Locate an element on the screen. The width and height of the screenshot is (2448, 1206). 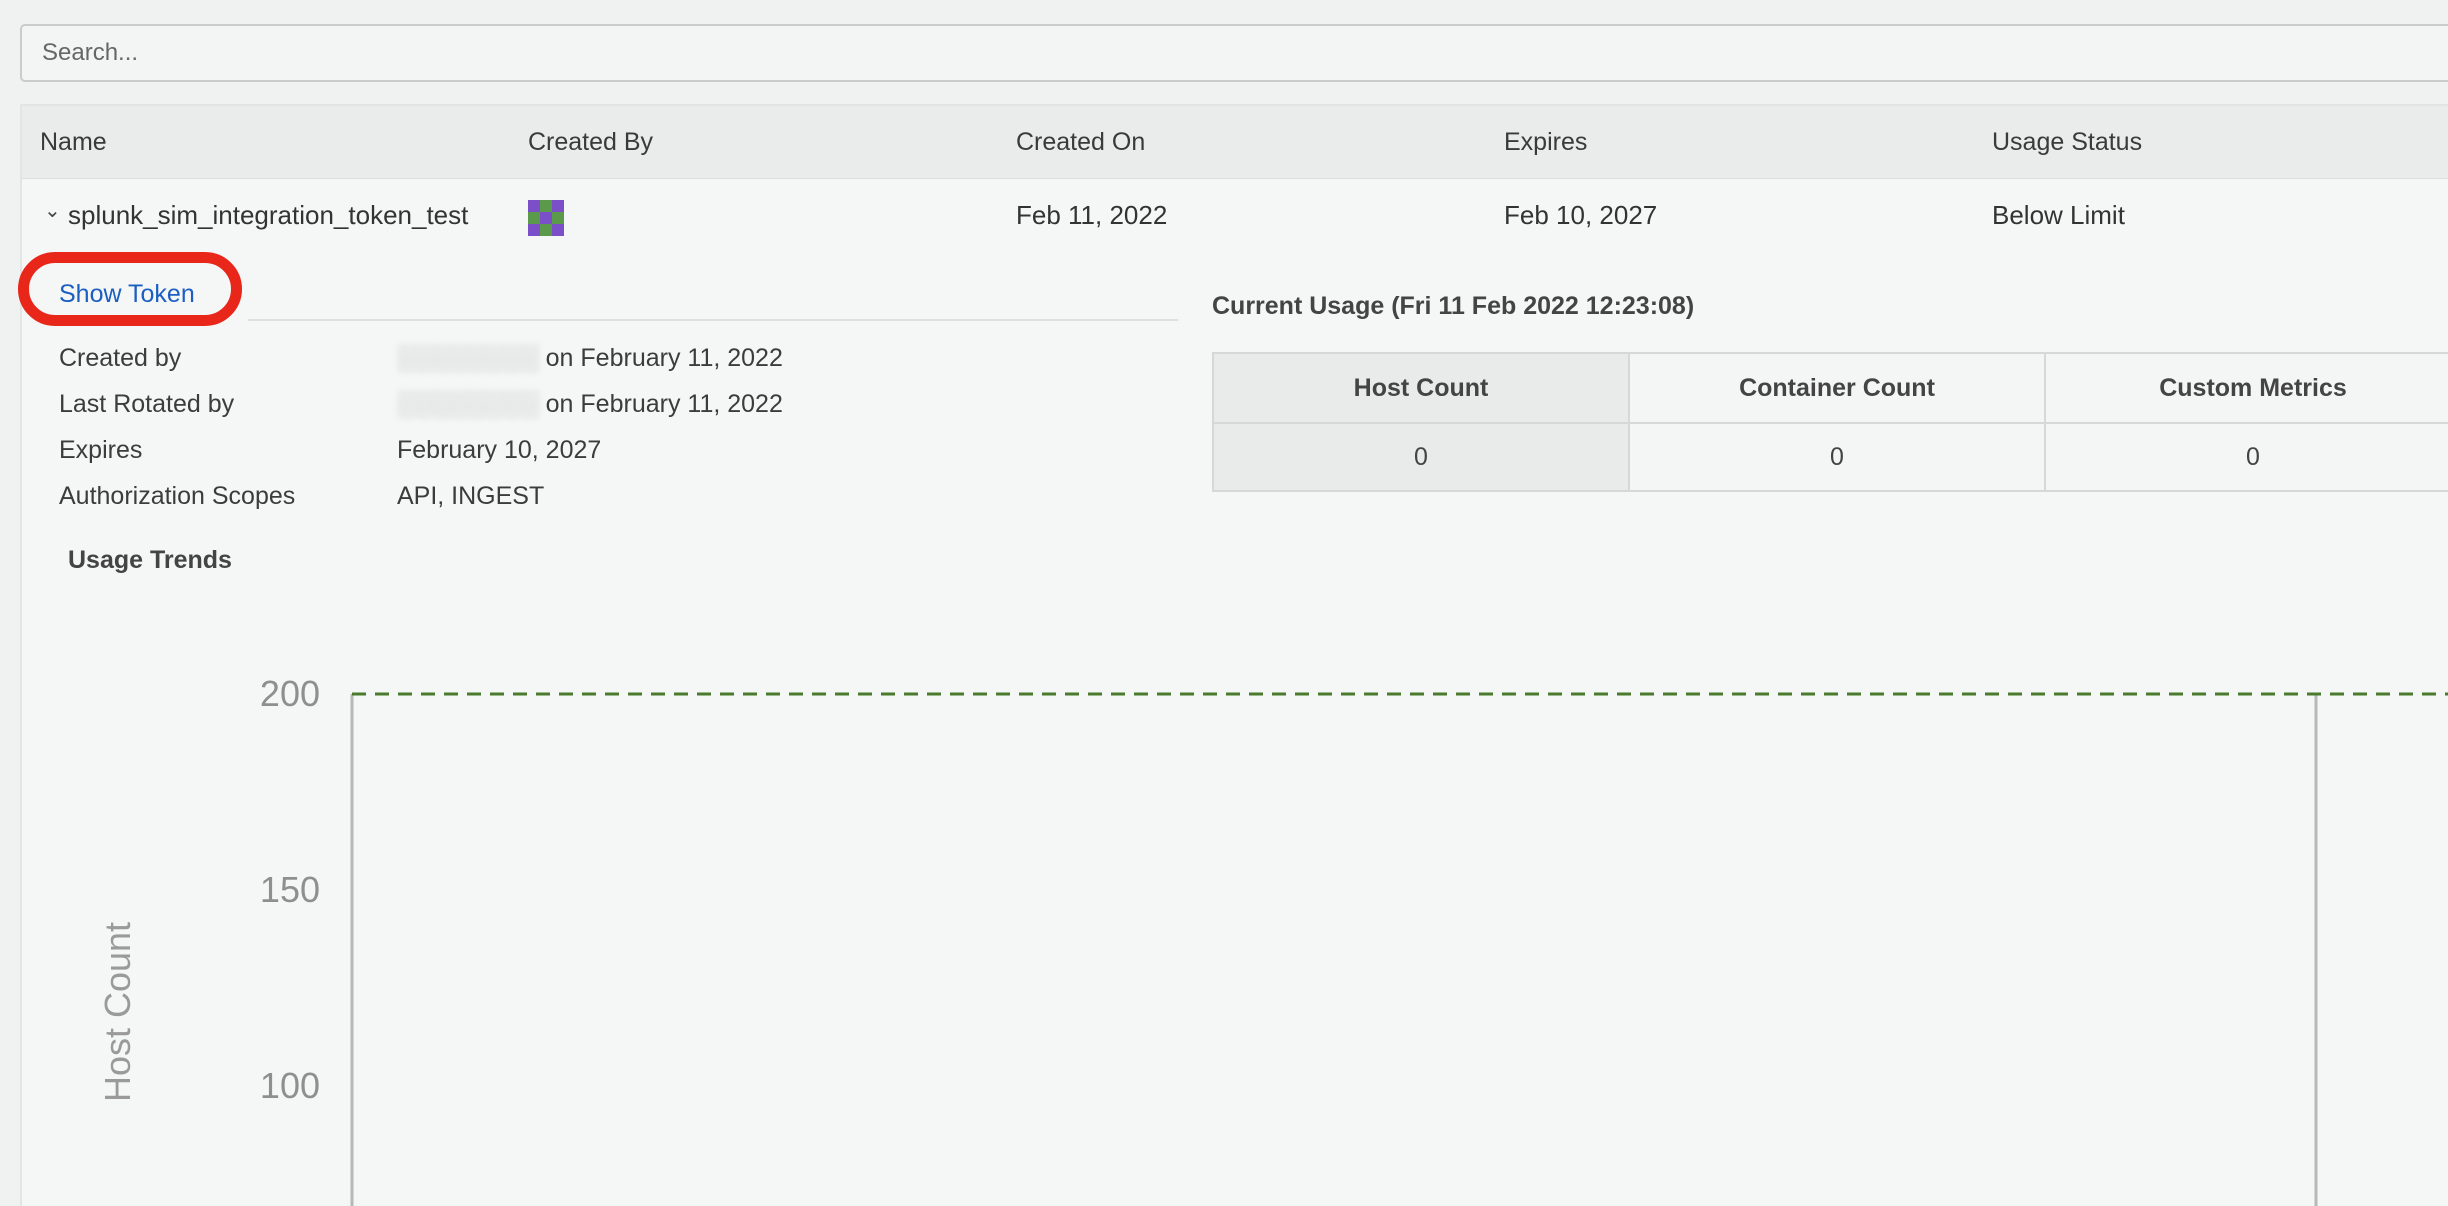
chart-y-tick-200: 200 is located at coordinates (290, 693).